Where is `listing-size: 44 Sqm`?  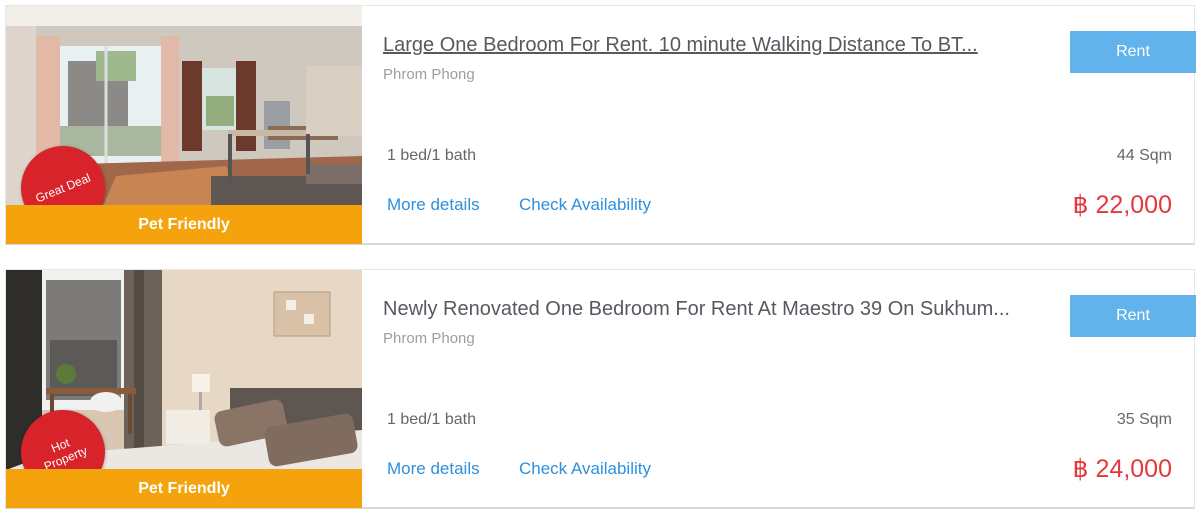 listing-size: 44 Sqm is located at coordinates (1144, 155).